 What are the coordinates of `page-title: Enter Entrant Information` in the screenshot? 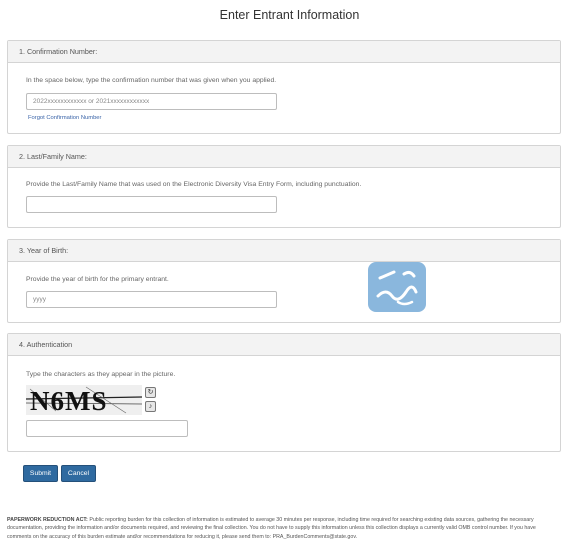 It's located at (289, 15).